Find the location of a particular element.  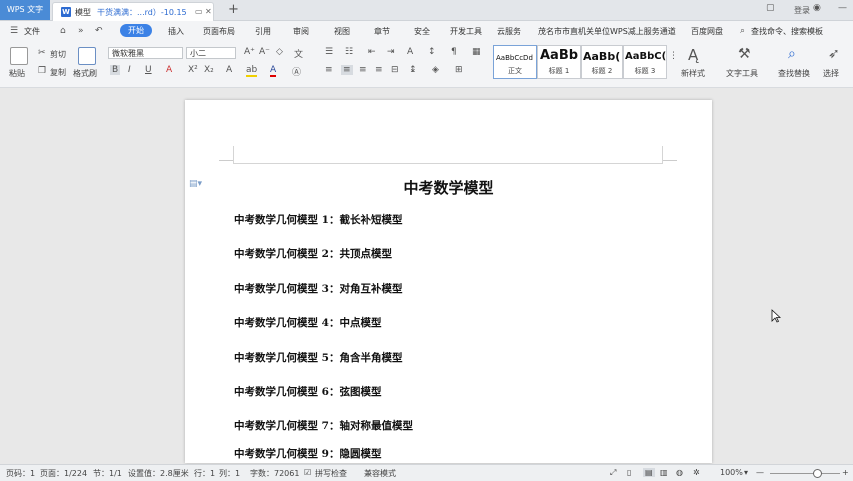

document-line: 中考数学几何模型 1：截长补短模型 is located at coordinates (318, 219).